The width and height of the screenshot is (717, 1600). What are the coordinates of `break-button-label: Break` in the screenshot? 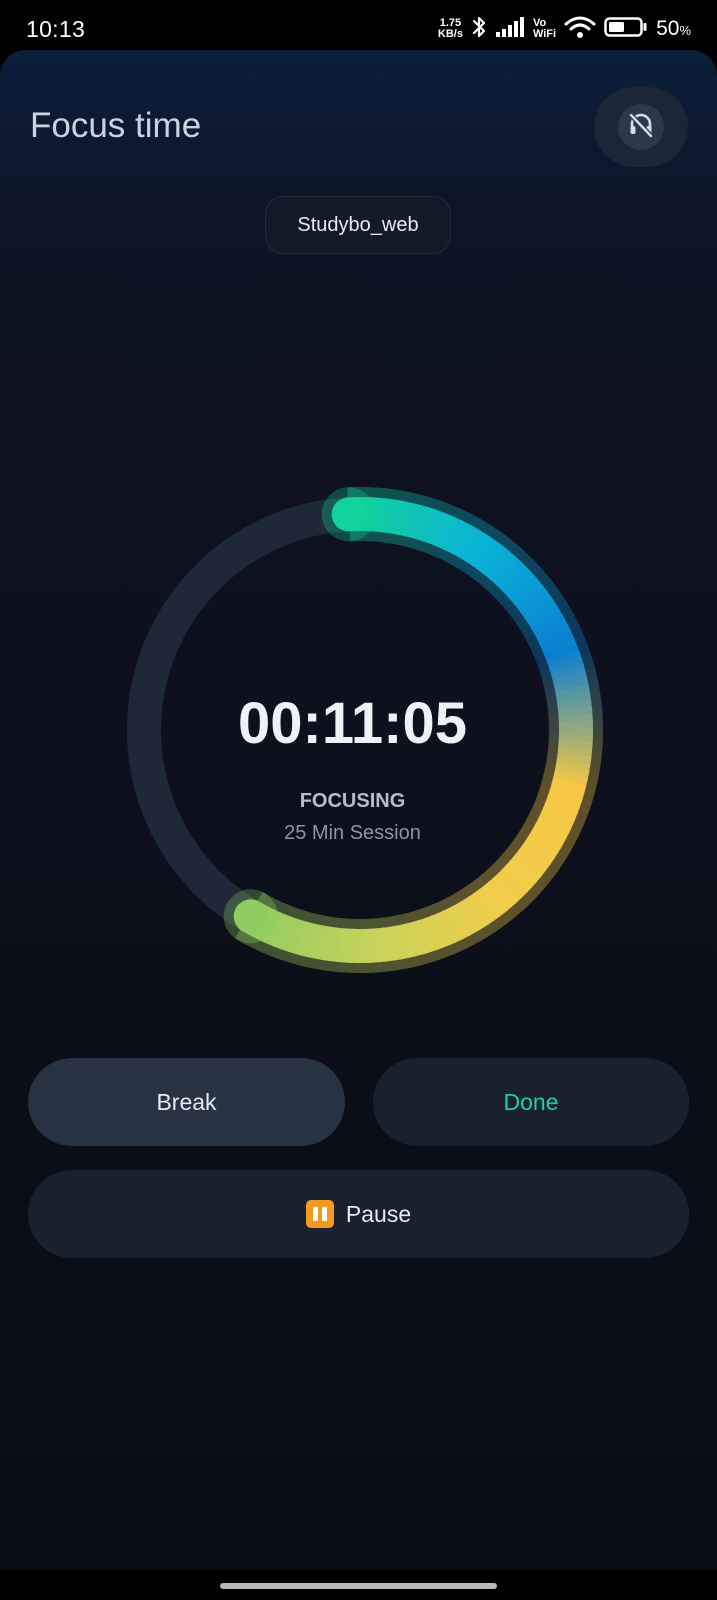 It's located at (186, 1101).